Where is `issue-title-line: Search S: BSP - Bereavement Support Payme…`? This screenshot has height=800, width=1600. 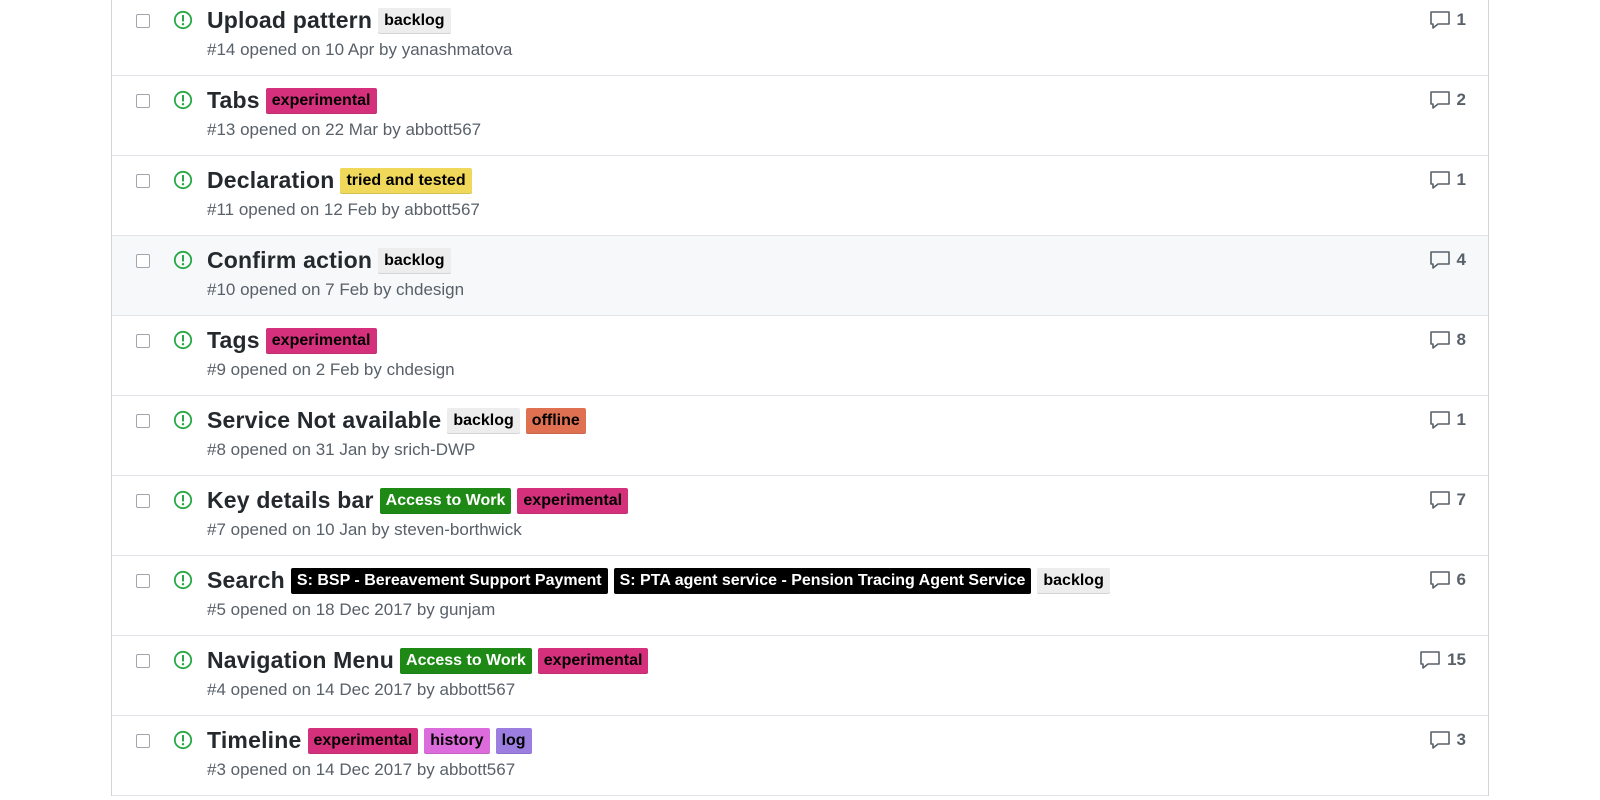 issue-title-line: Search S: BSP - Bereavement Support Payme… is located at coordinates (661, 580).